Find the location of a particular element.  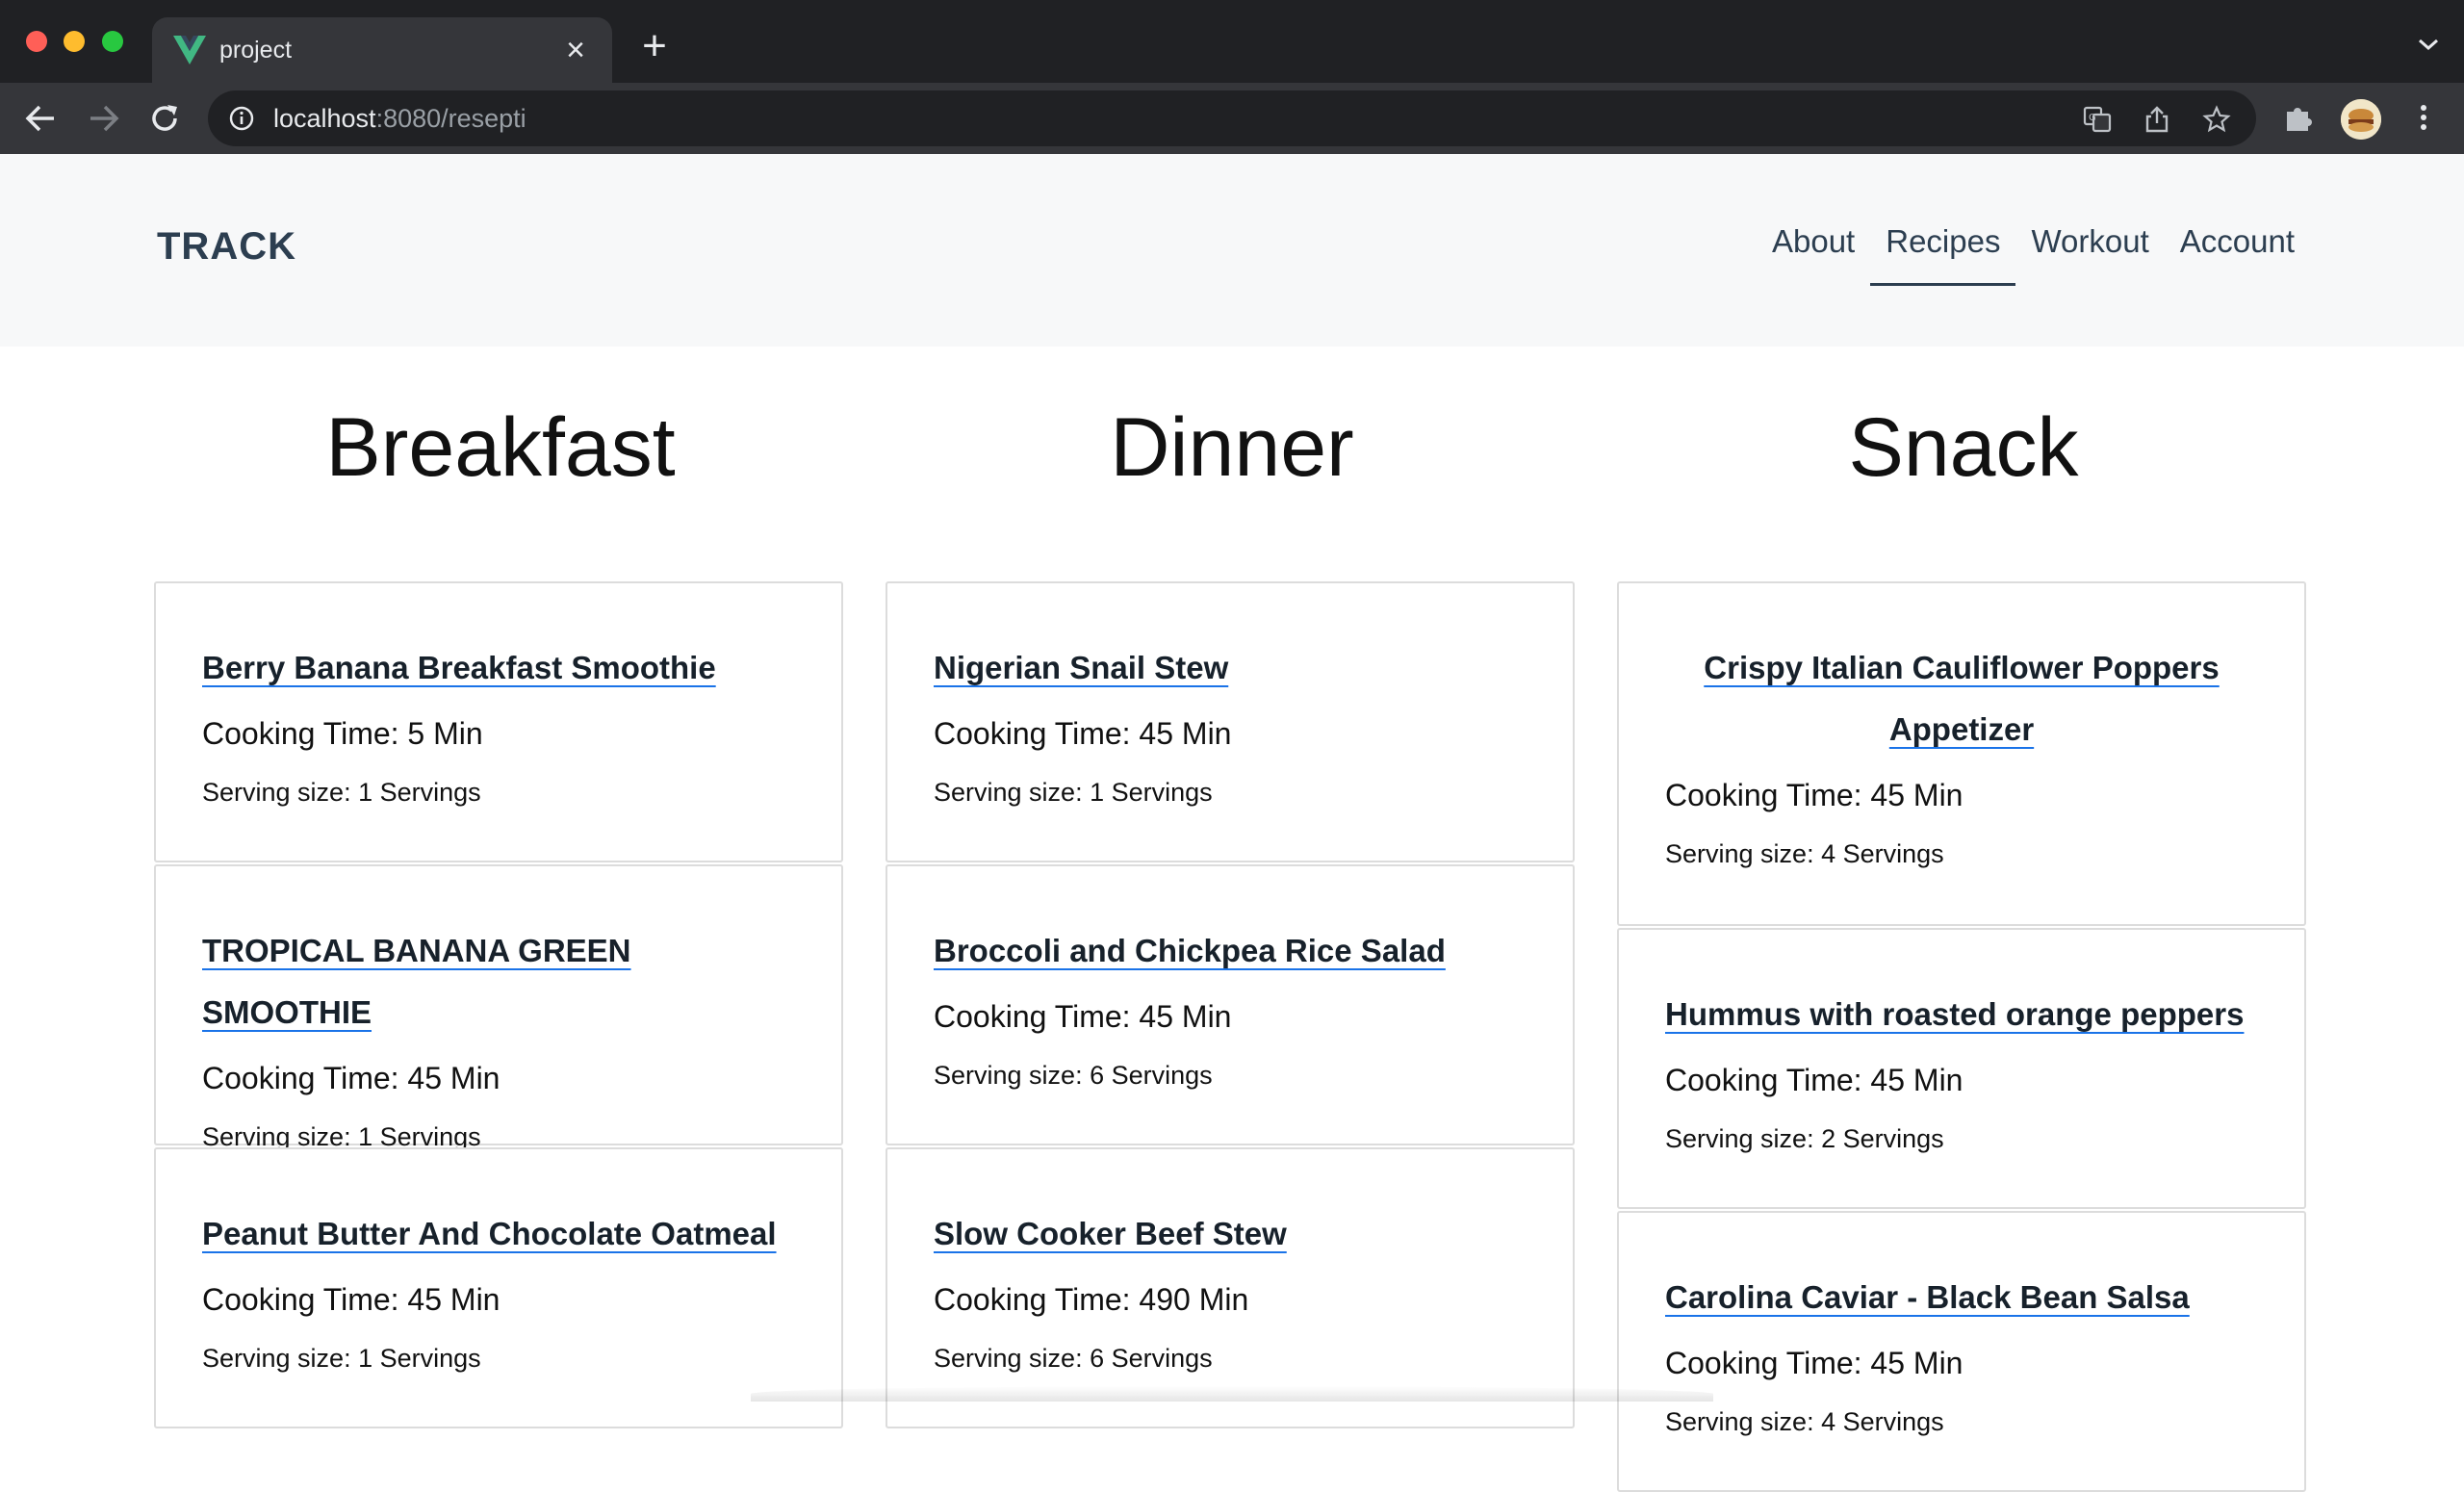

brand-logo: TRACK is located at coordinates (226, 247).